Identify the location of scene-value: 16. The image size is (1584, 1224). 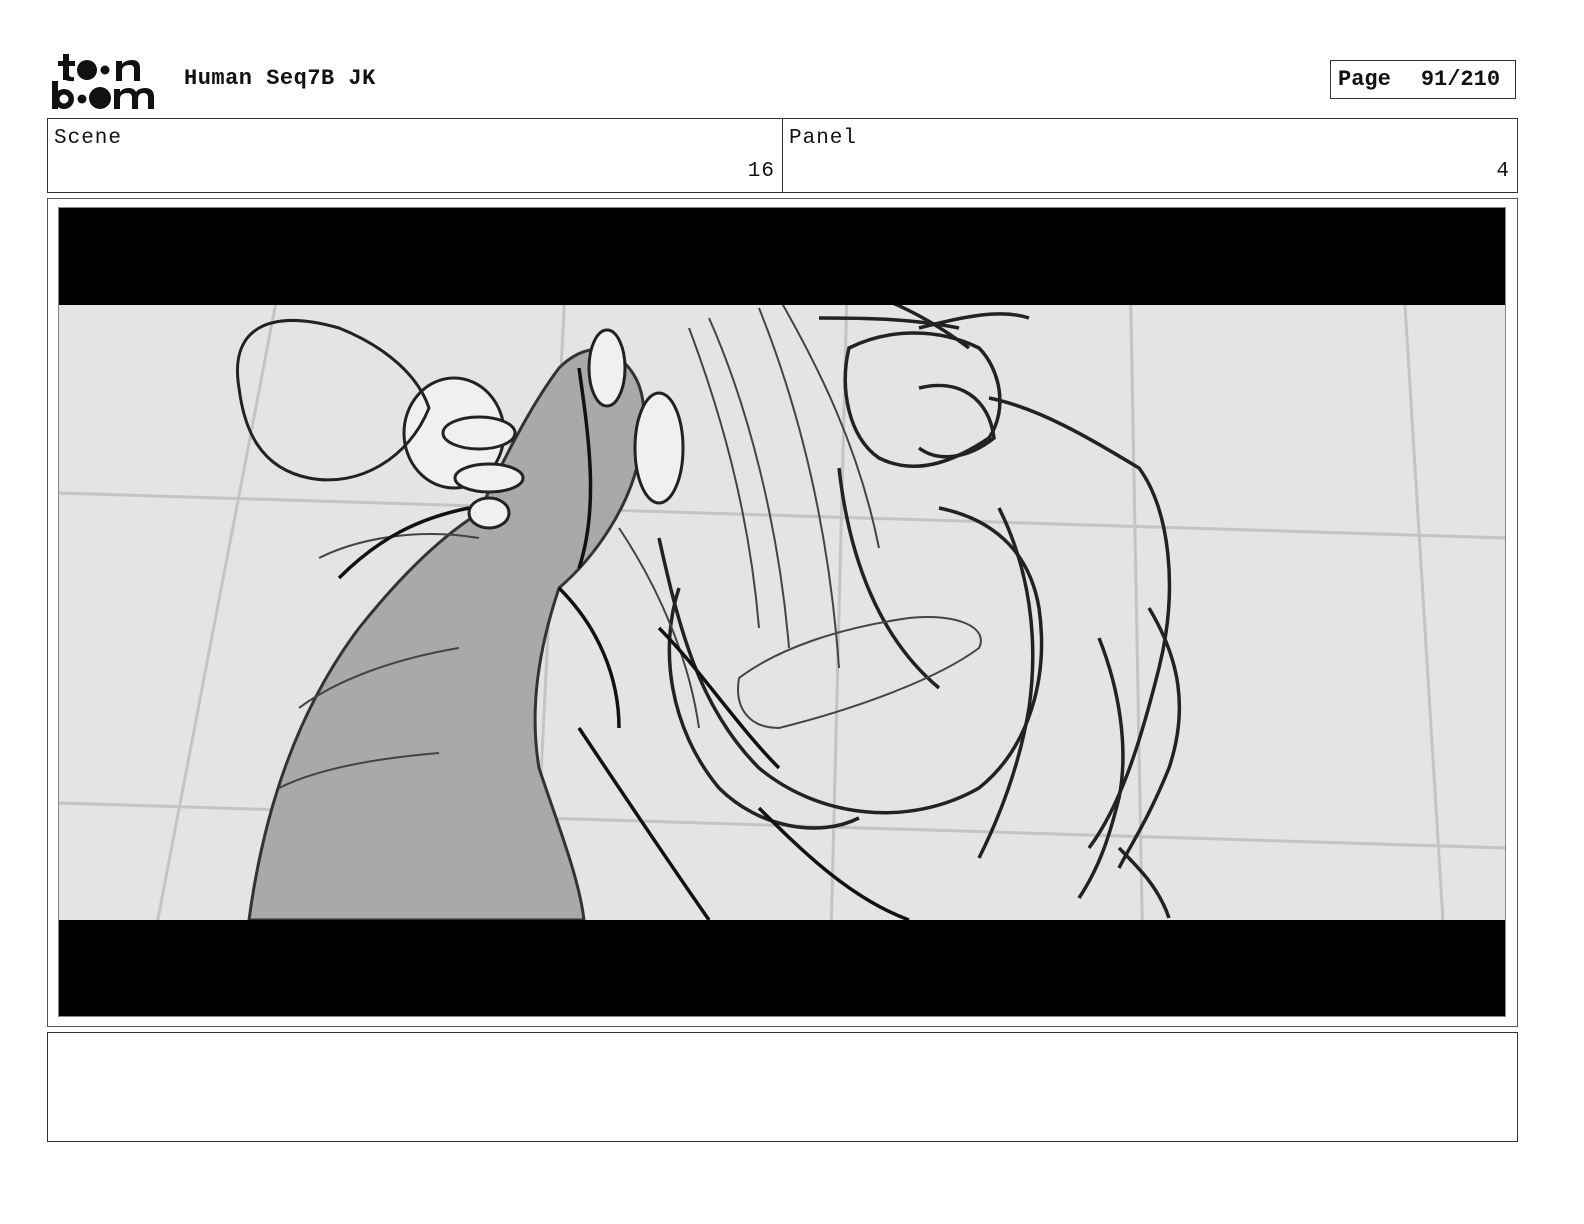
(761, 171).